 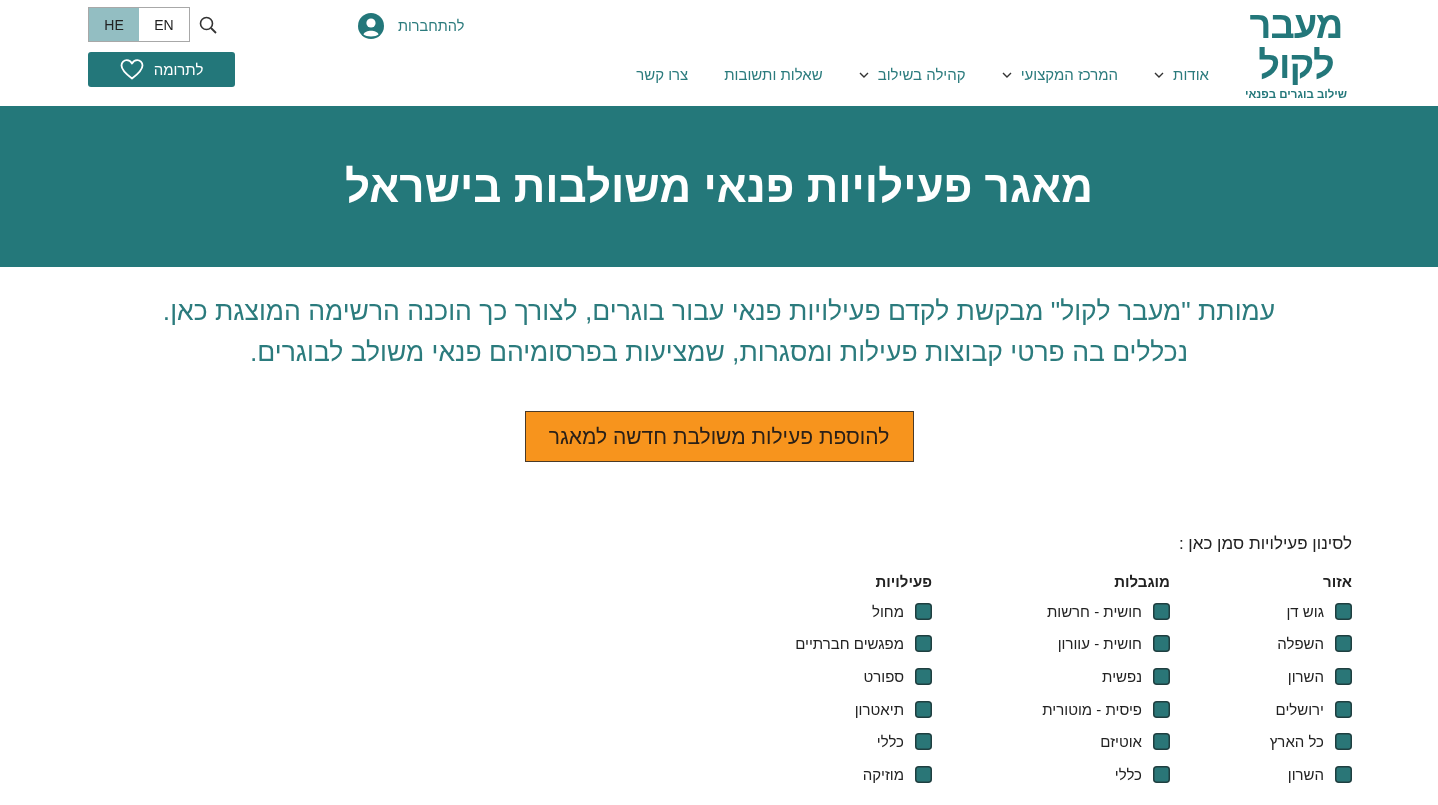 I want to click on filter-instructions: לסינון פעילויות סמן כאן :, so click(x=1264, y=544).